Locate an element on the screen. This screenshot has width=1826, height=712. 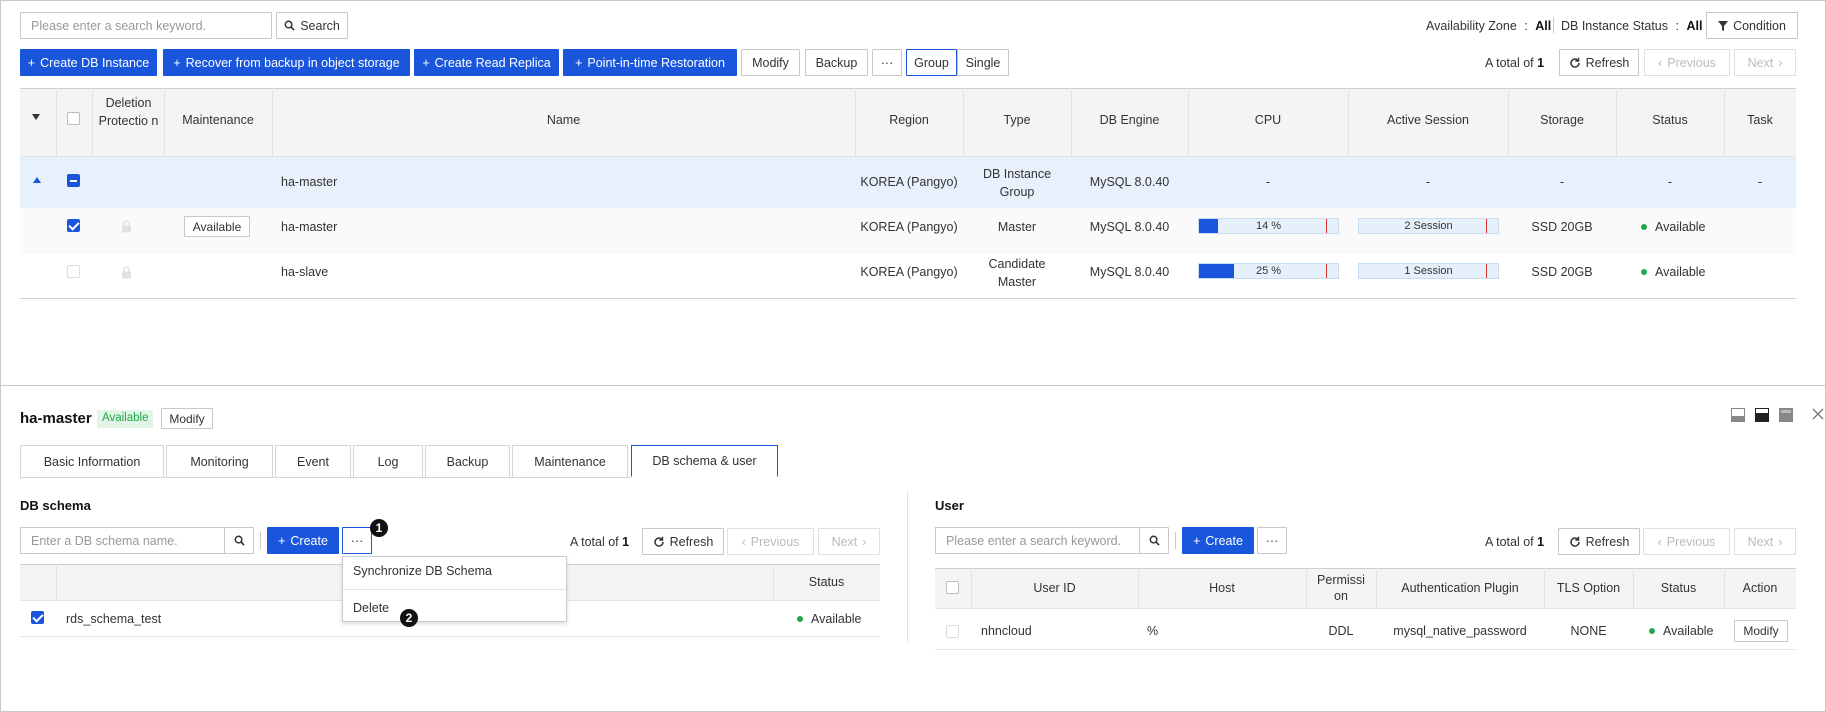
user-previous-button: ‹ Previous is located at coordinates (1686, 541).